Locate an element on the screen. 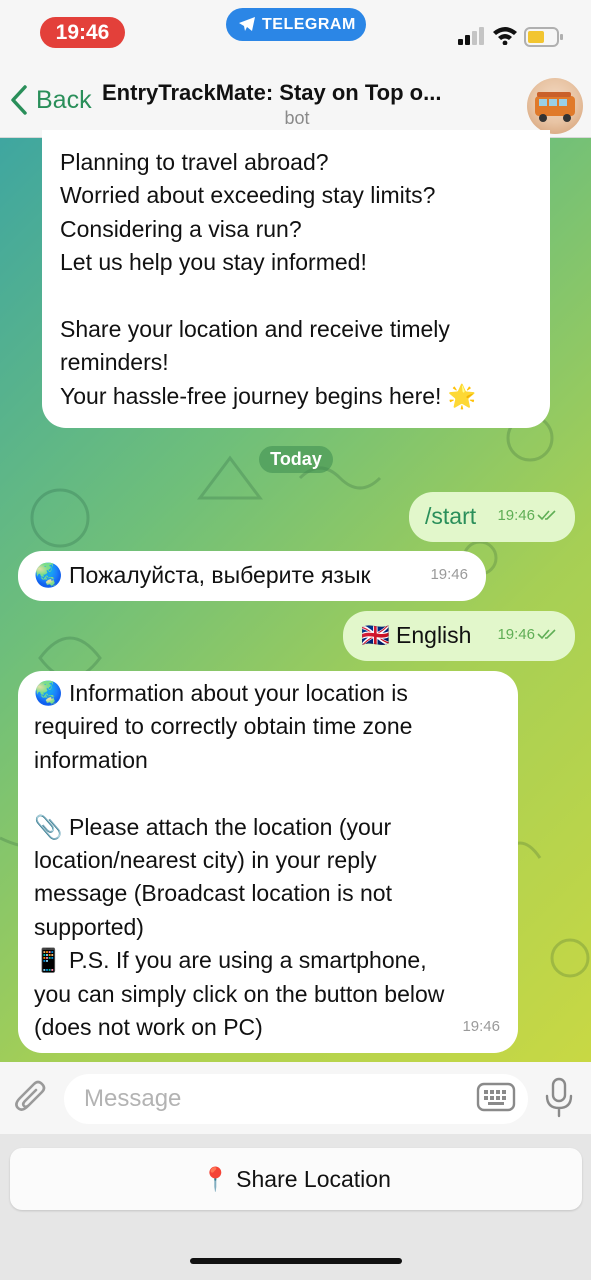 This screenshot has height=1280, width=591. message-line: you can simply click on the button below is located at coordinates (239, 993).